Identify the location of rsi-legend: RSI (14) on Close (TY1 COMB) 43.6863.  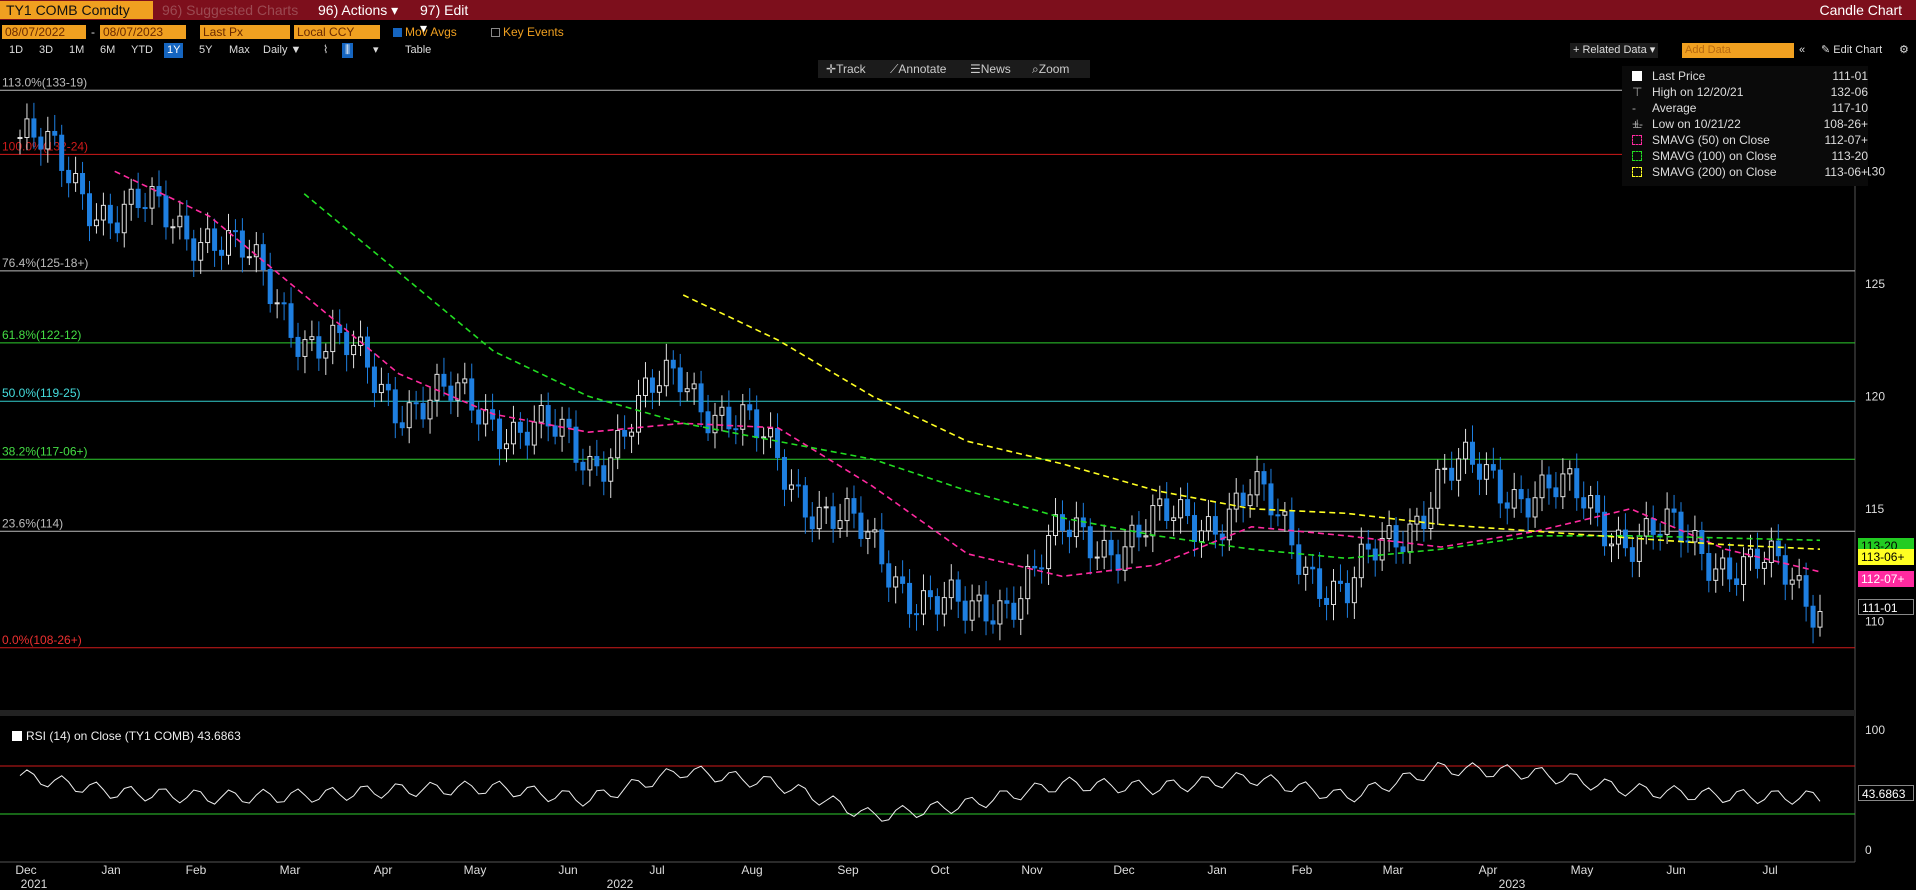
(126, 736).